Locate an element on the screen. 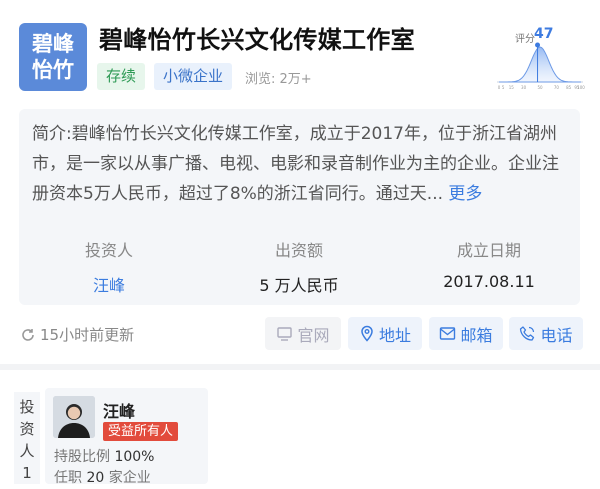  person-avatar-icon is located at coordinates (74, 417).